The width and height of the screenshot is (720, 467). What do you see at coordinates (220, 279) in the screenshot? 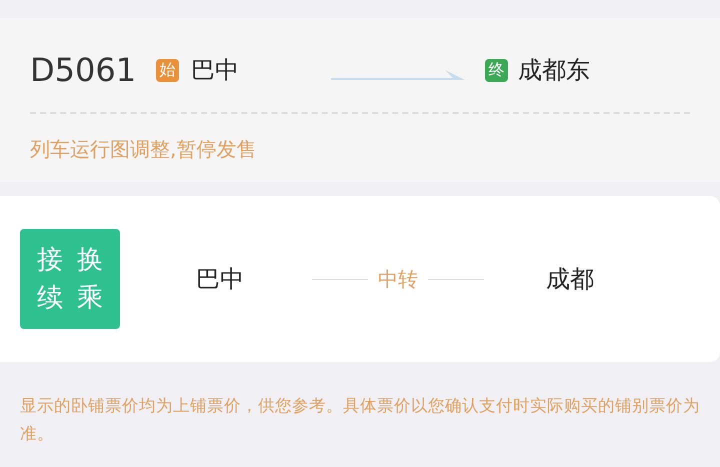
I see `origin-city: 巴中` at bounding box center [220, 279].